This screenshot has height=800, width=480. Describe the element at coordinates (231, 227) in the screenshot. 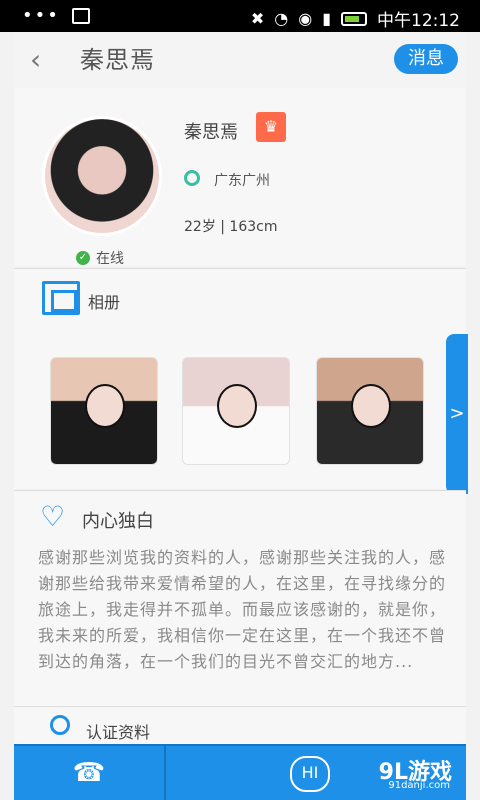

I see `age-height-text: 22岁 | 163cm` at that location.